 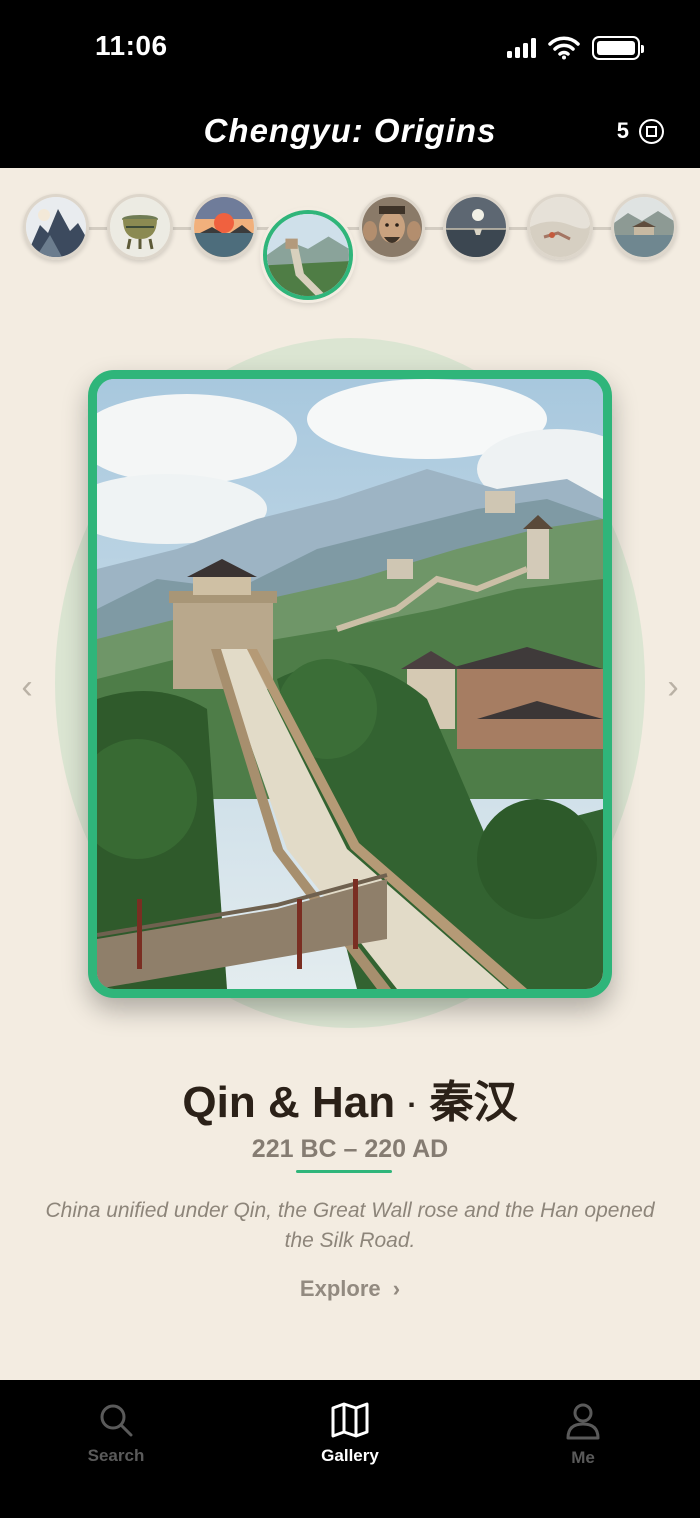 I want to click on system-icons, so click(x=575, y=48).